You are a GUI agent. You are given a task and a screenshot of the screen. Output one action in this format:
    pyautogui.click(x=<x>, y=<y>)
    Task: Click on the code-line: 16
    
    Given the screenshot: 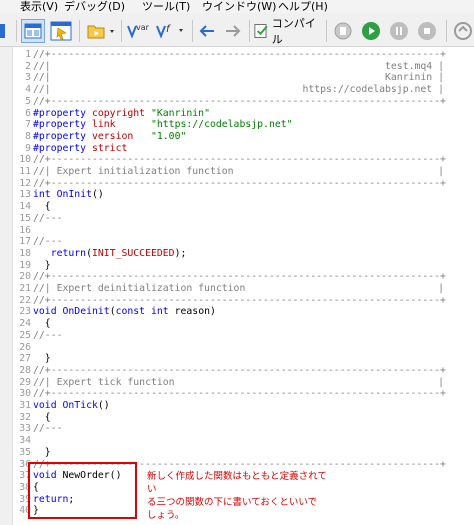 What is the action you would take?
    pyautogui.click(x=237, y=231)
    